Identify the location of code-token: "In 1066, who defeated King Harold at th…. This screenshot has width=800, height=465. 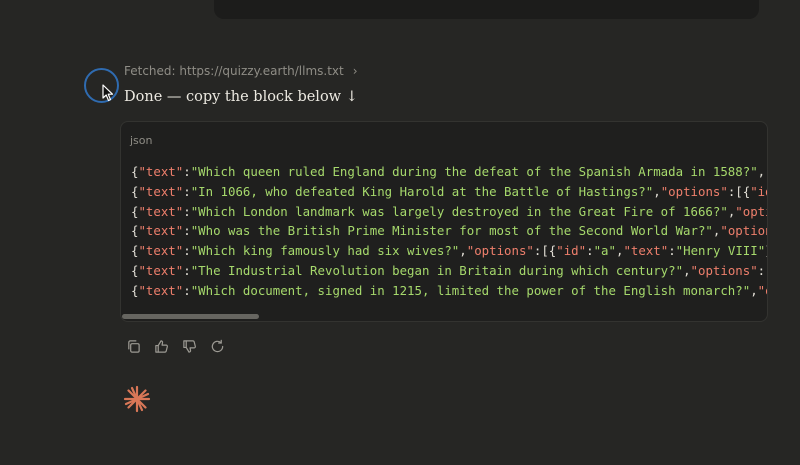
(422, 191).